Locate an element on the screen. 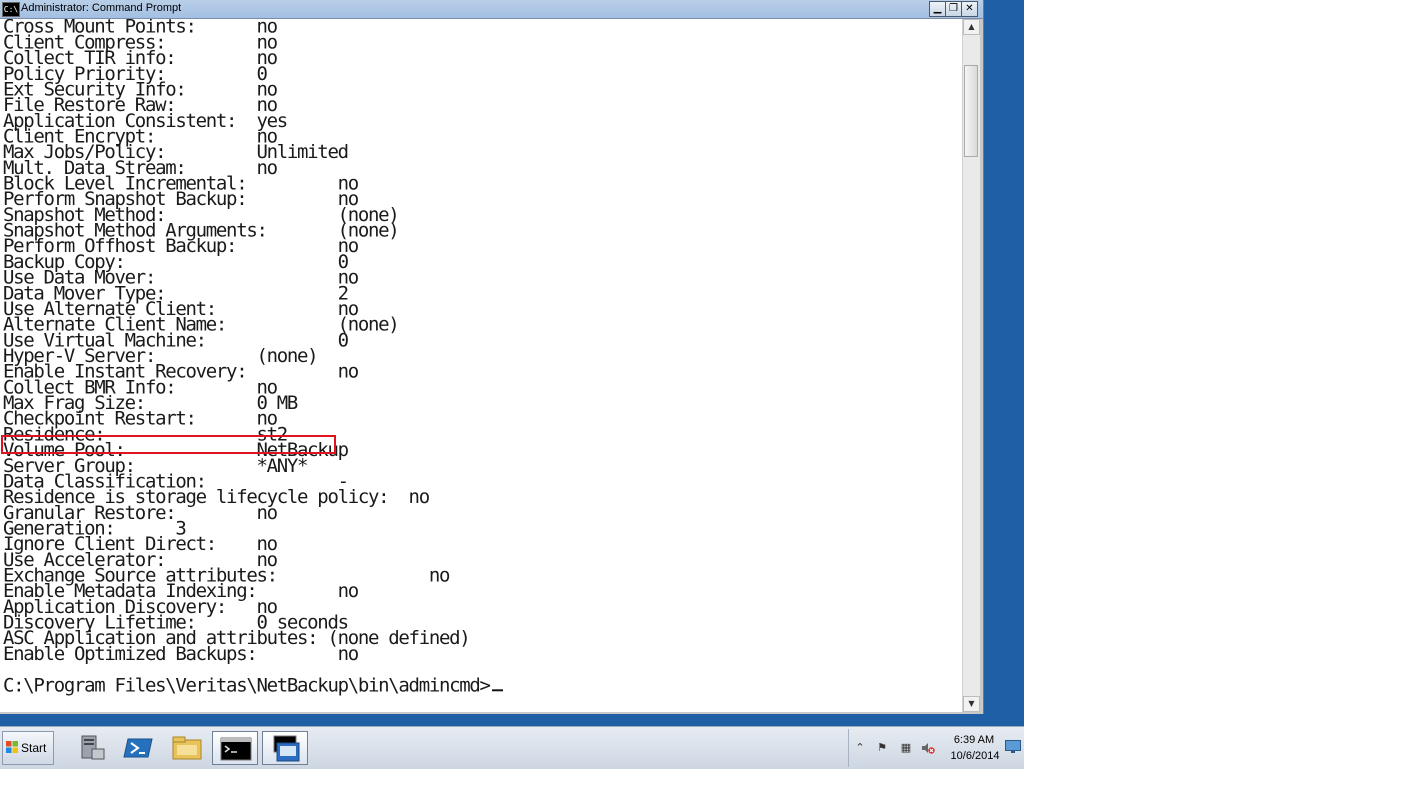  explorer-icon is located at coordinates (187, 748).